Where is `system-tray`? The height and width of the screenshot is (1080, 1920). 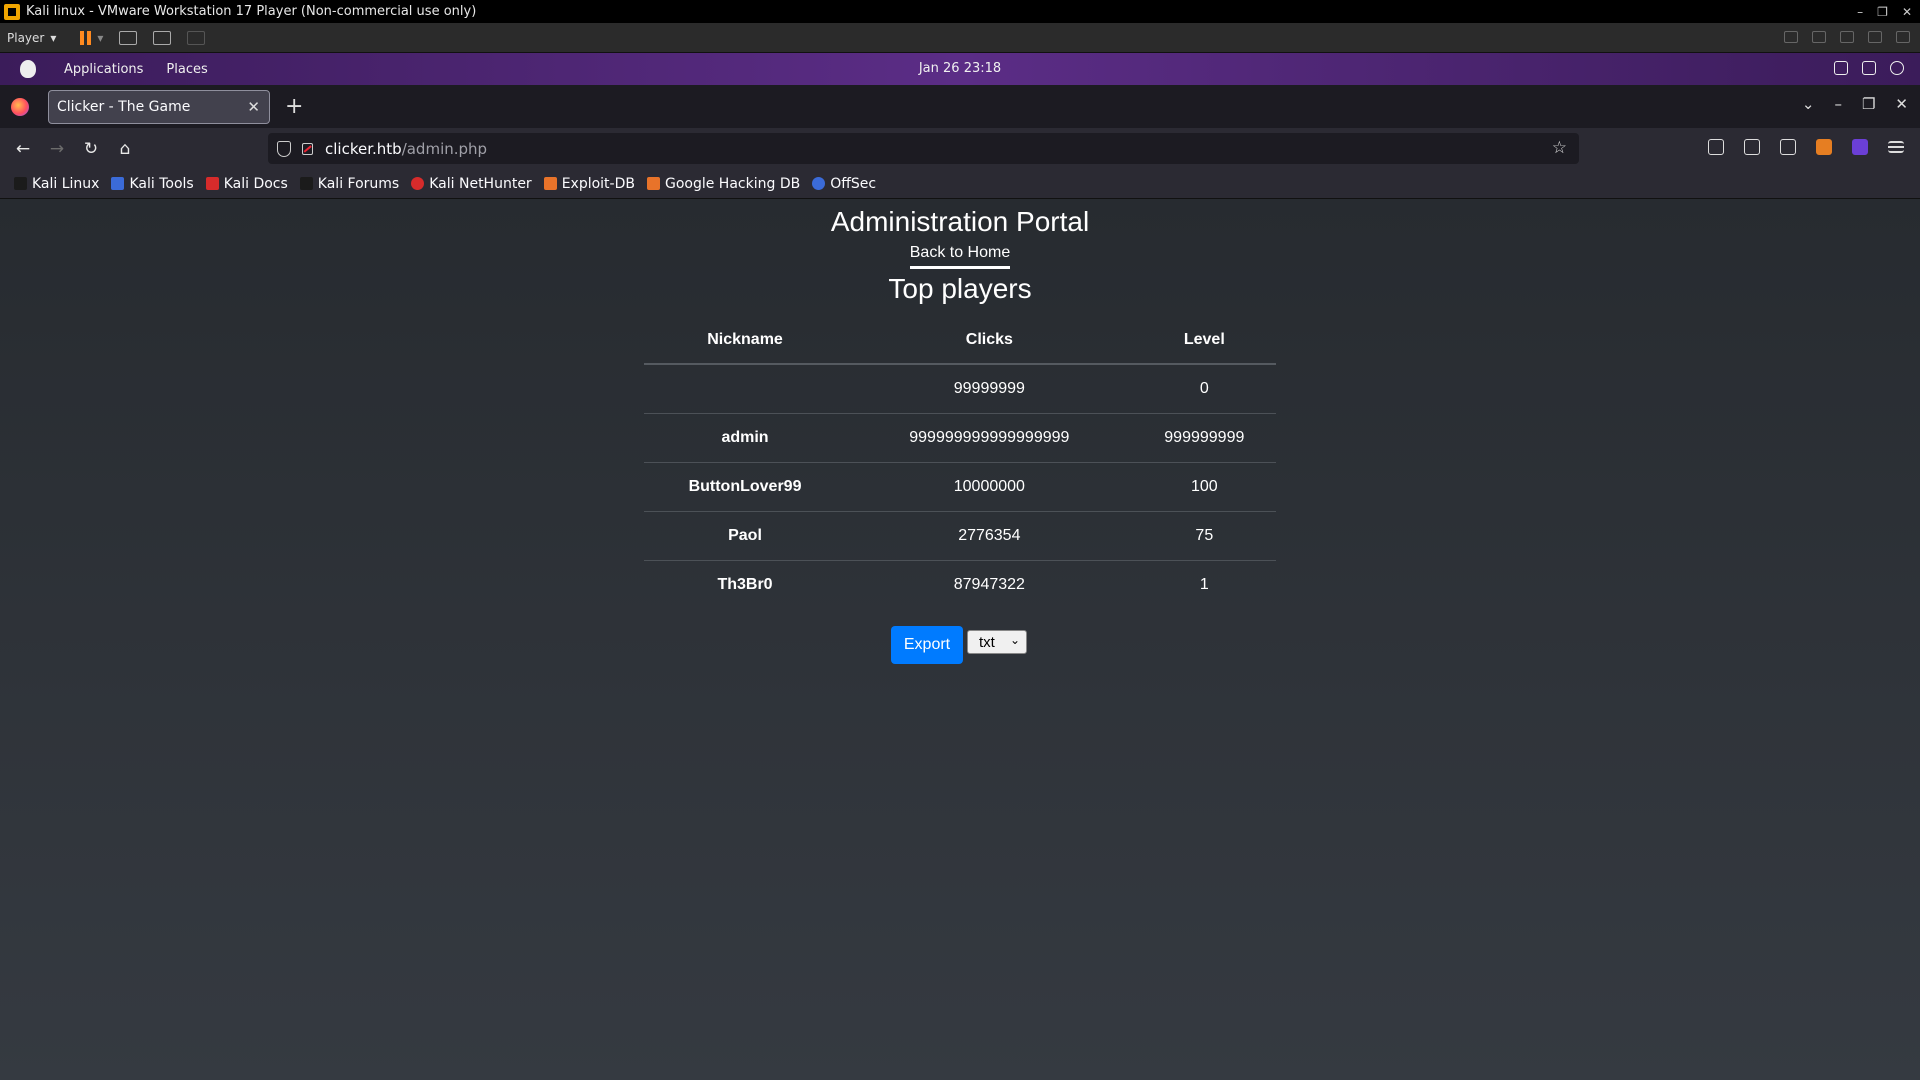
system-tray is located at coordinates (1869, 68).